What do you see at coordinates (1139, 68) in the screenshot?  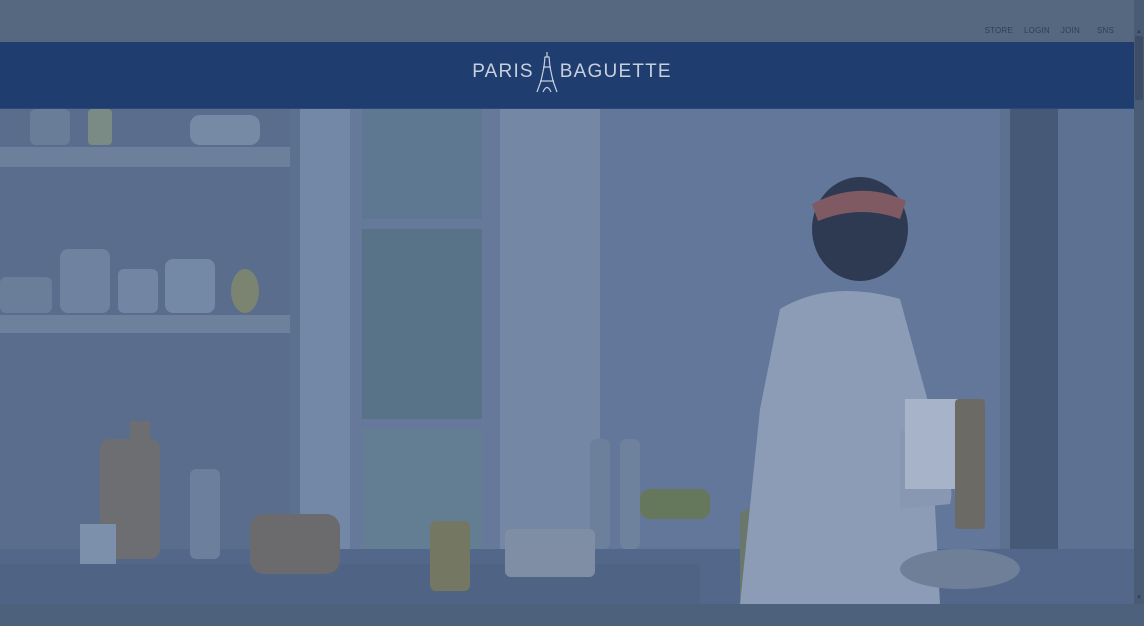 I see `scroll-thumb` at bounding box center [1139, 68].